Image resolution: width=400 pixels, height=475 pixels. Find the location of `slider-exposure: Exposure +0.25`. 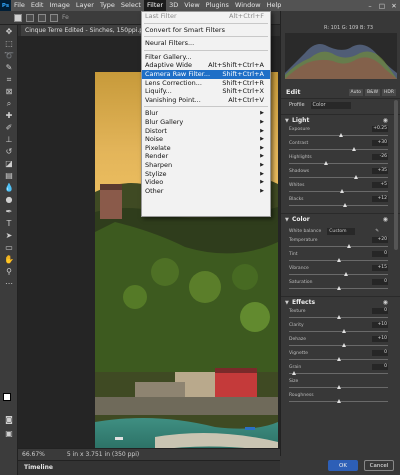

slider-exposure: Exposure +0.25 is located at coordinates (340, 133).